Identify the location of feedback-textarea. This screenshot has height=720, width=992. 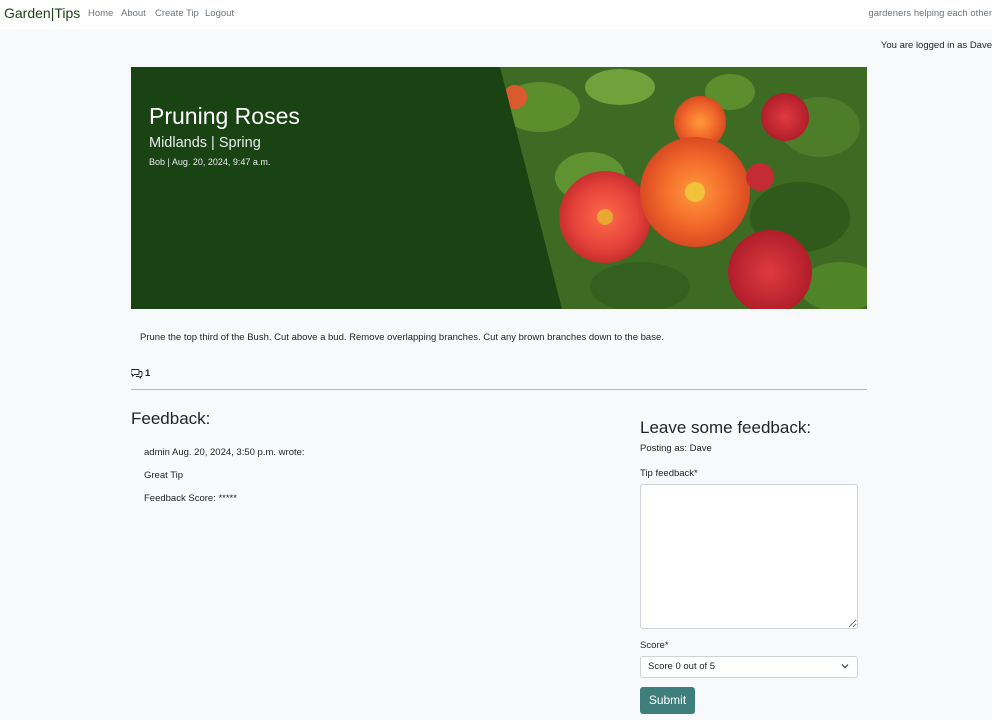
(749, 556).